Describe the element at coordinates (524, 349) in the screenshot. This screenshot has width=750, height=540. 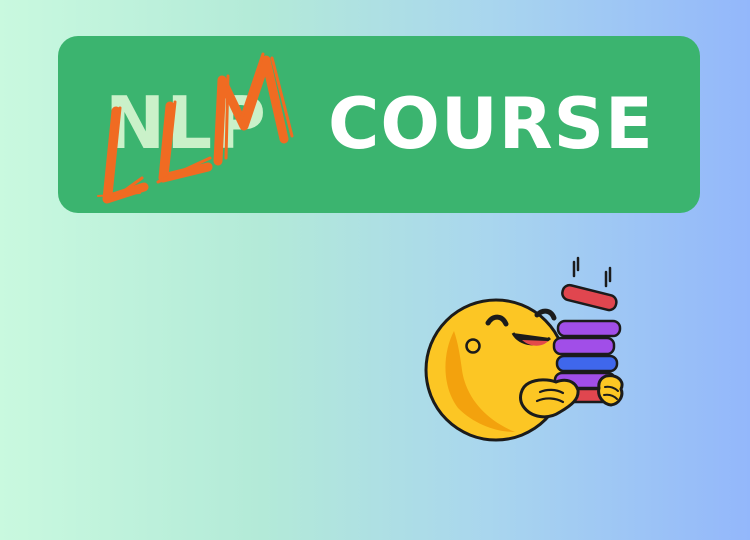
I see `hugging-face-with-books-icon` at that location.